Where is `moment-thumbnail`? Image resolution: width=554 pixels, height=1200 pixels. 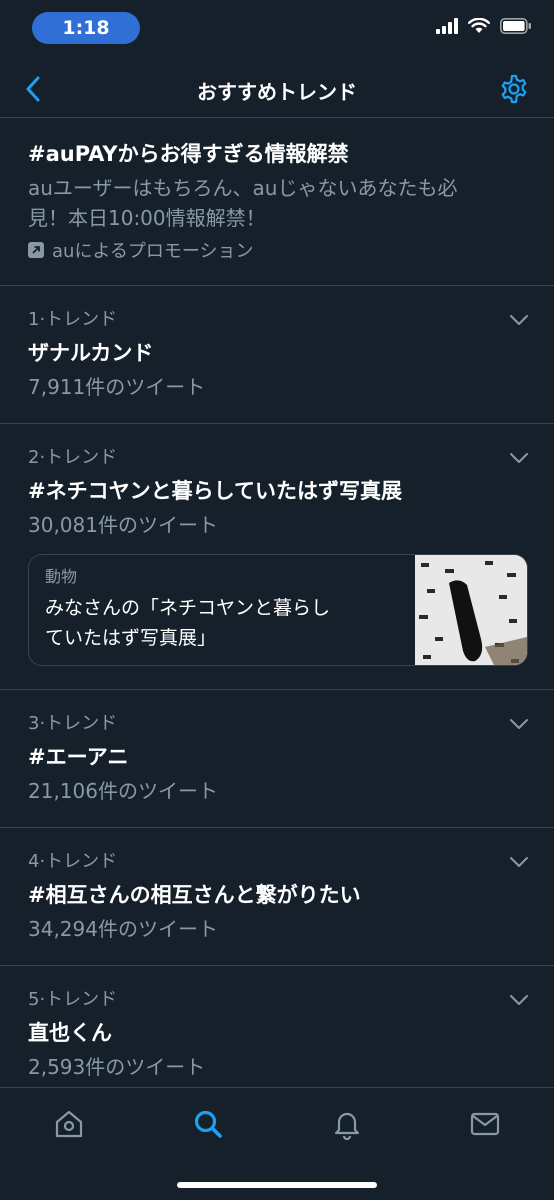 moment-thumbnail is located at coordinates (471, 610).